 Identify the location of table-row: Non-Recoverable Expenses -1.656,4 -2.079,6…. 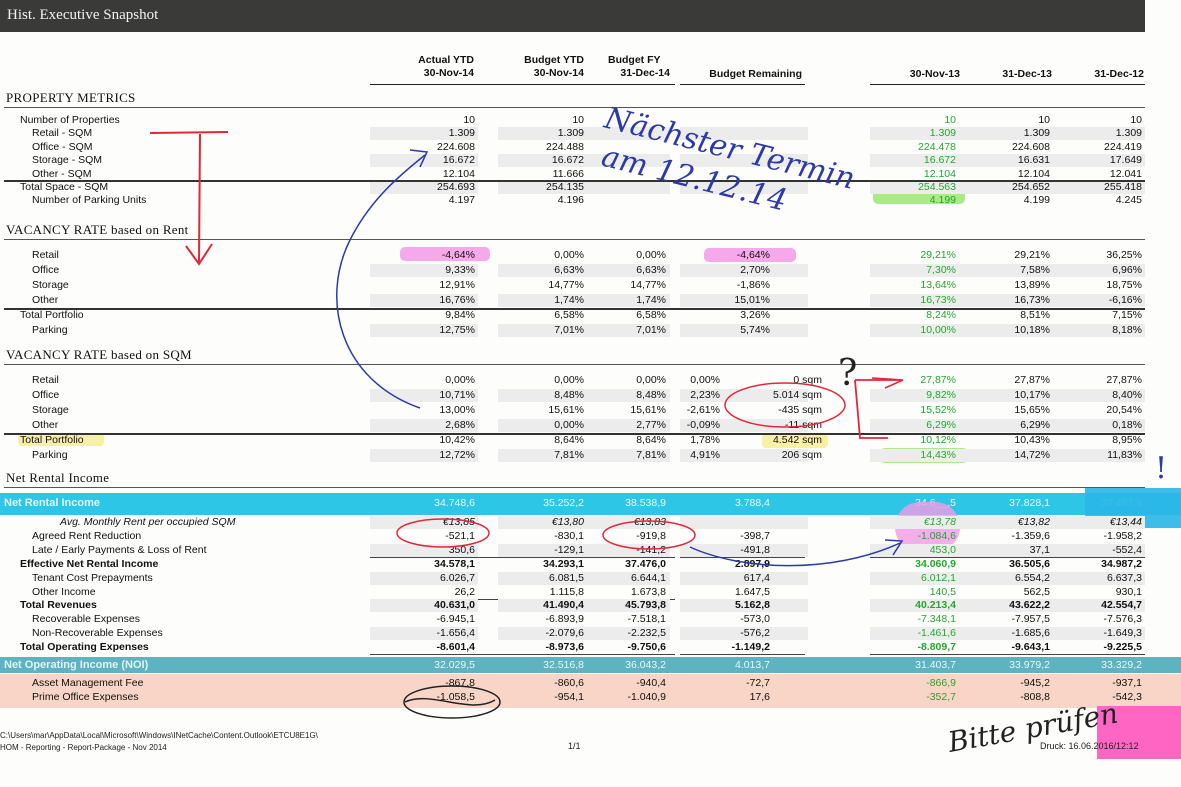
(590, 633).